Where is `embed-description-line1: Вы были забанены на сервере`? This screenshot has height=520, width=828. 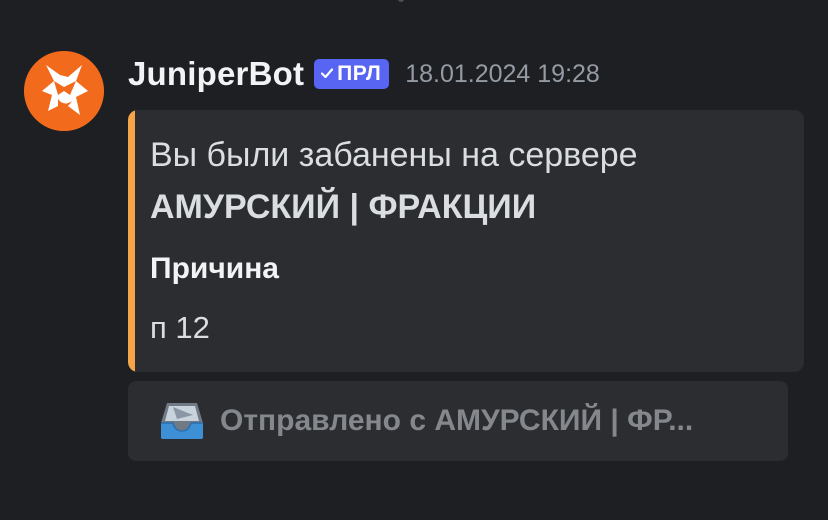 embed-description-line1: Вы были забанены на сервере is located at coordinates (394, 155).